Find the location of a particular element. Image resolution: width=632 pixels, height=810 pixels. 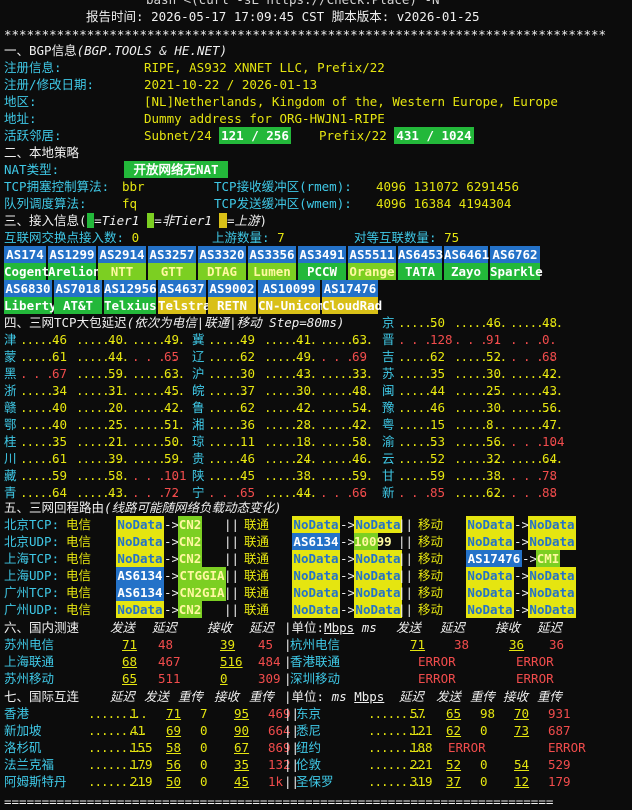

intl-h3: 重传 is located at coordinates (191, 696).